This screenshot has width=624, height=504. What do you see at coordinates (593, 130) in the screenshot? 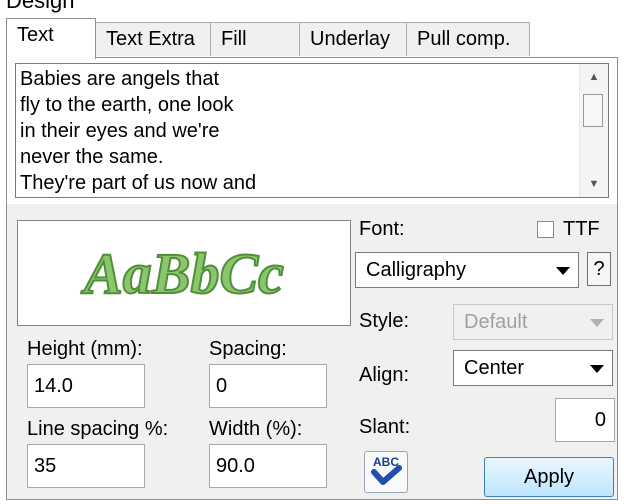
I see `text-scrollbar: ▲ ▼` at bounding box center [593, 130].